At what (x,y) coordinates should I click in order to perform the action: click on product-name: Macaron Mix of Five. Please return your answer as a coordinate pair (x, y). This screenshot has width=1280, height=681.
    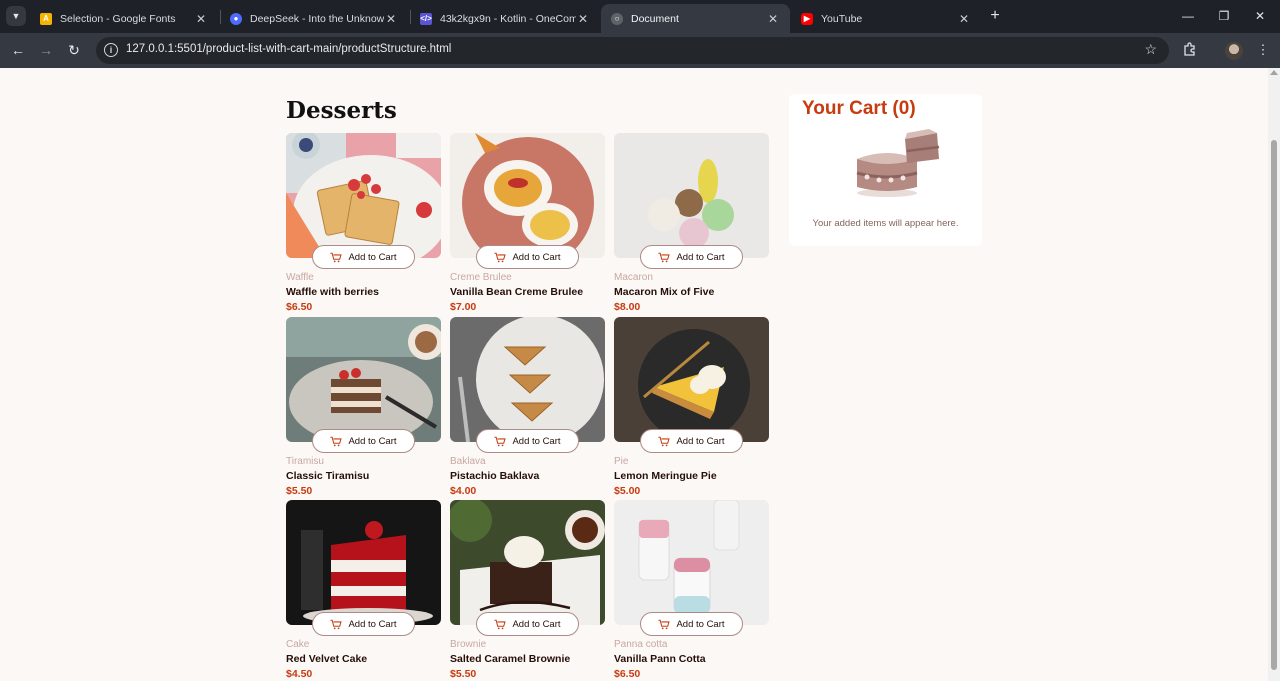
    Looking at the image, I should click on (664, 292).